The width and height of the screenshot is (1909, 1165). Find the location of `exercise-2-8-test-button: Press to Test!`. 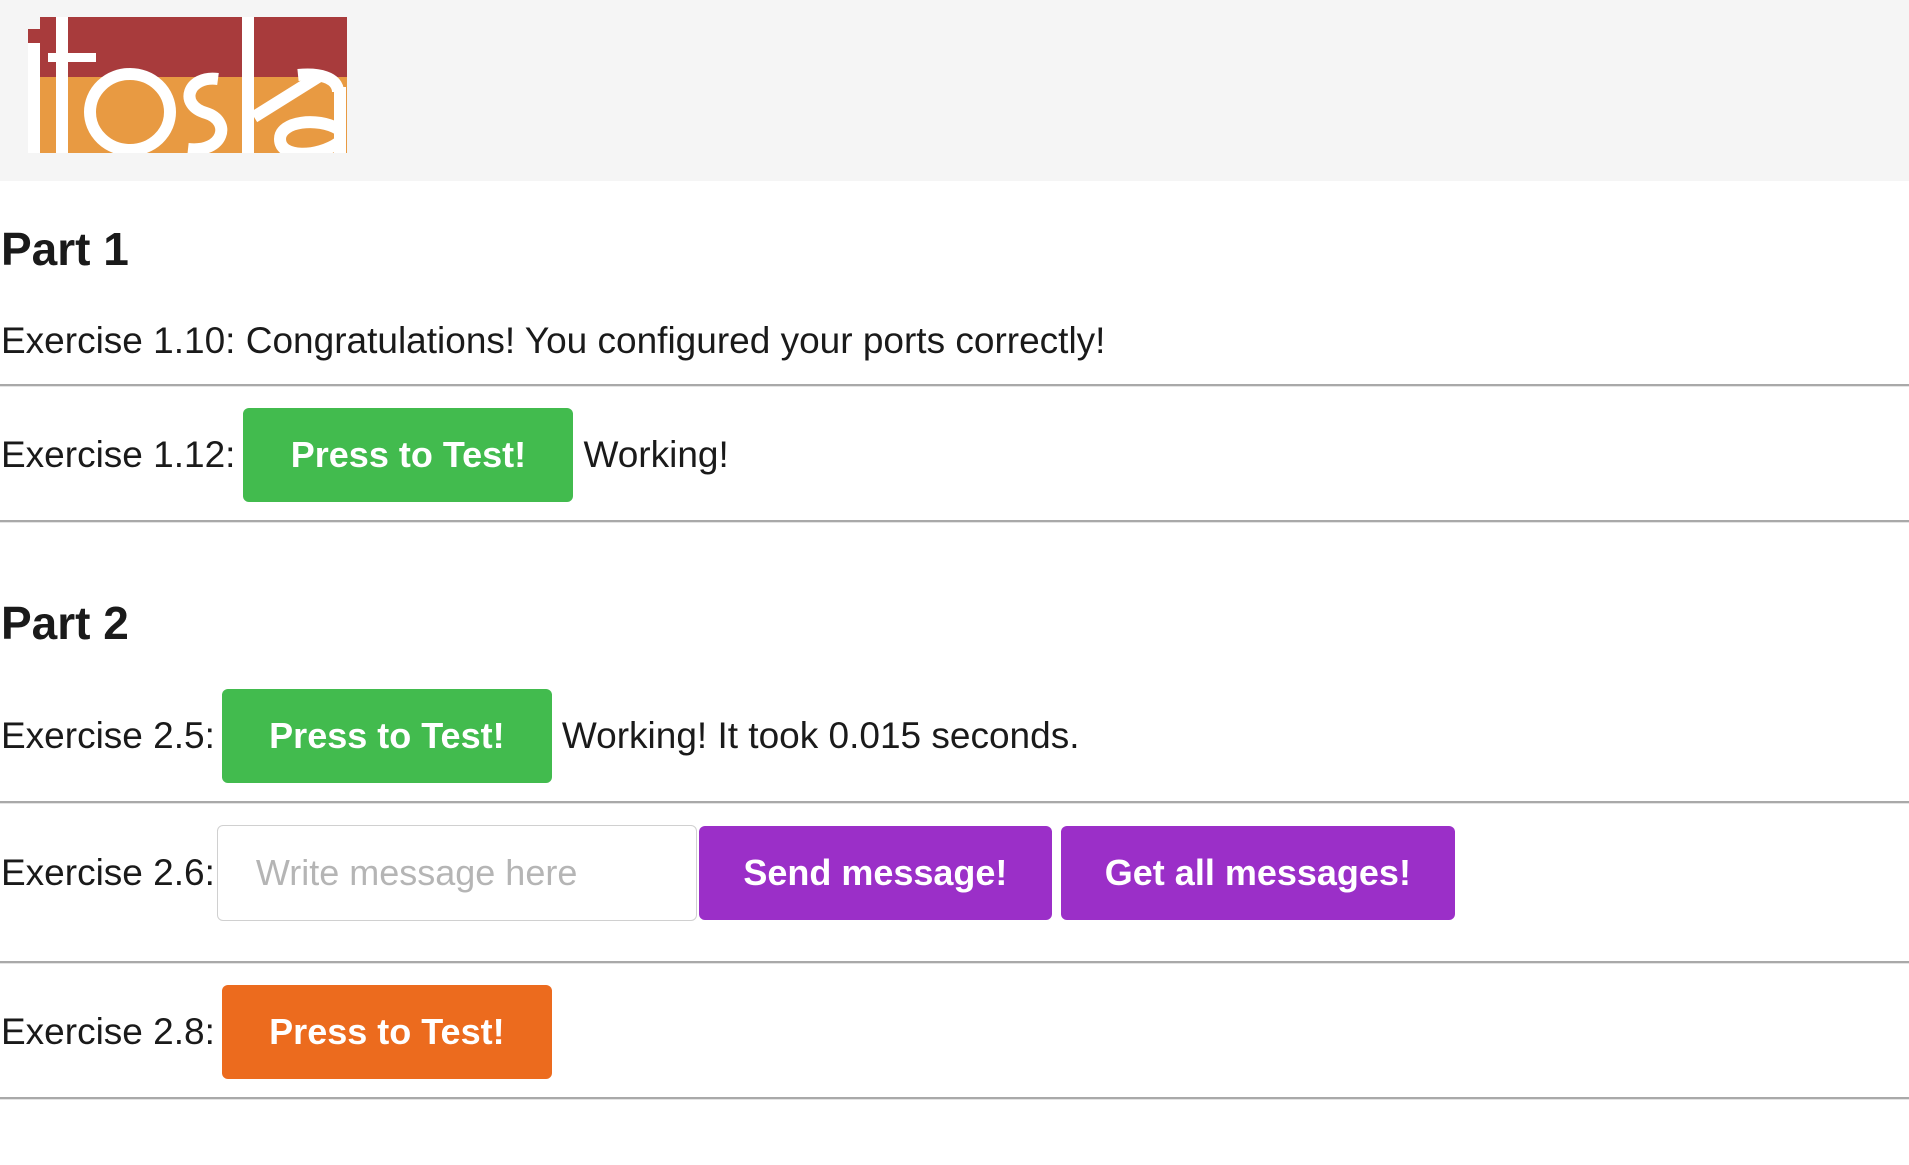

exercise-2-8-test-button: Press to Test! is located at coordinates (386, 1032).